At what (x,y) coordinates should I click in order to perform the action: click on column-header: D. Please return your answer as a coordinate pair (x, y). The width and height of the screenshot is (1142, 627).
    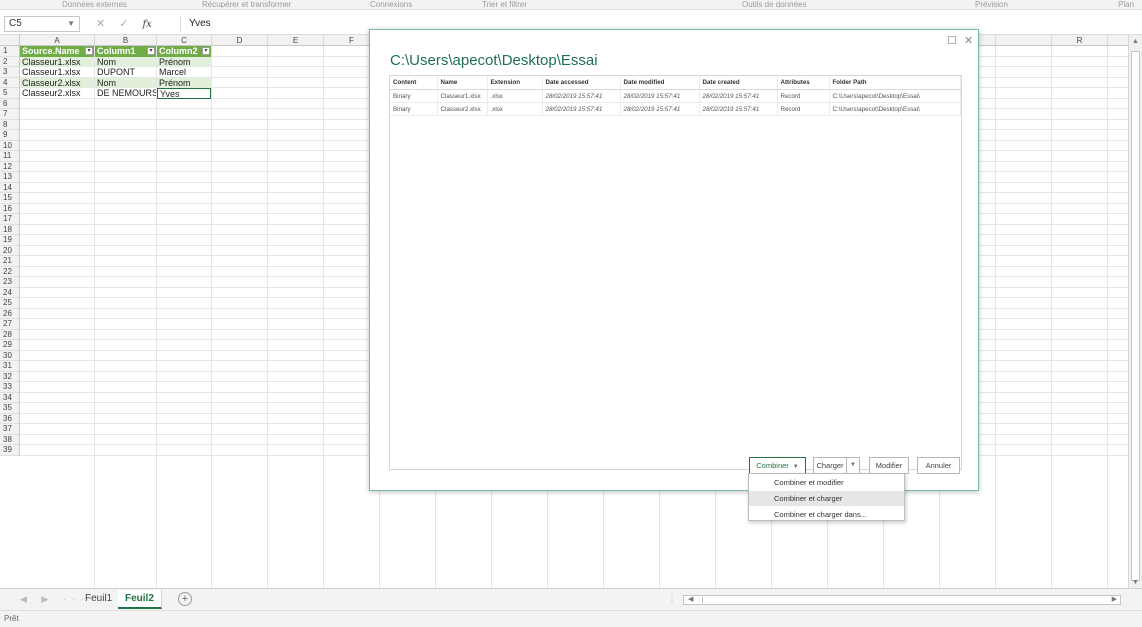
    Looking at the image, I should click on (240, 40).